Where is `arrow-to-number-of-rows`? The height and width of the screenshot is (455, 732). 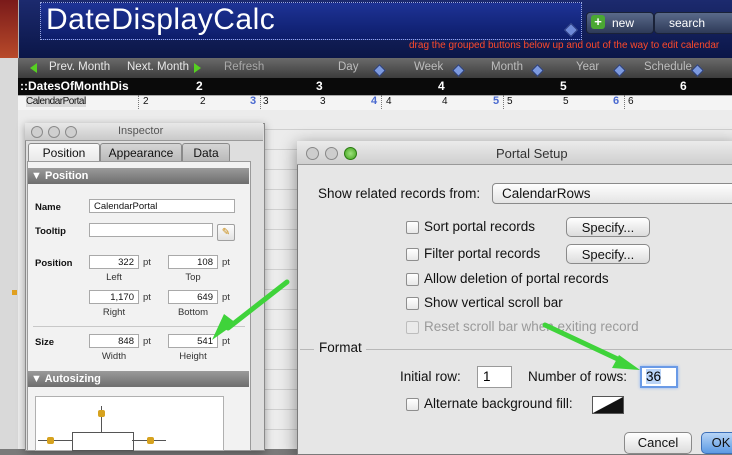
arrow-to-number-of-rows is located at coordinates (591, 346).